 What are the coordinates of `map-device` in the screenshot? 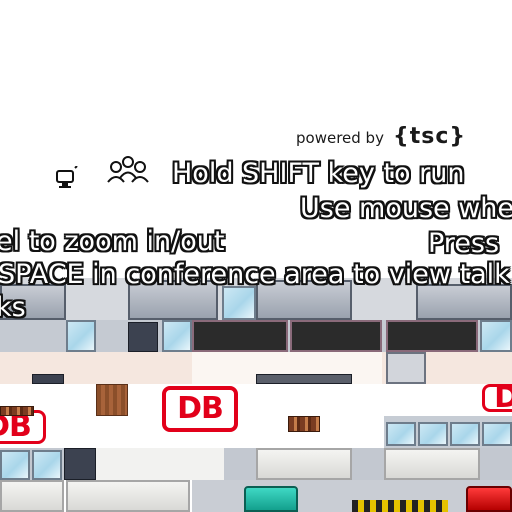 It's located at (406, 368).